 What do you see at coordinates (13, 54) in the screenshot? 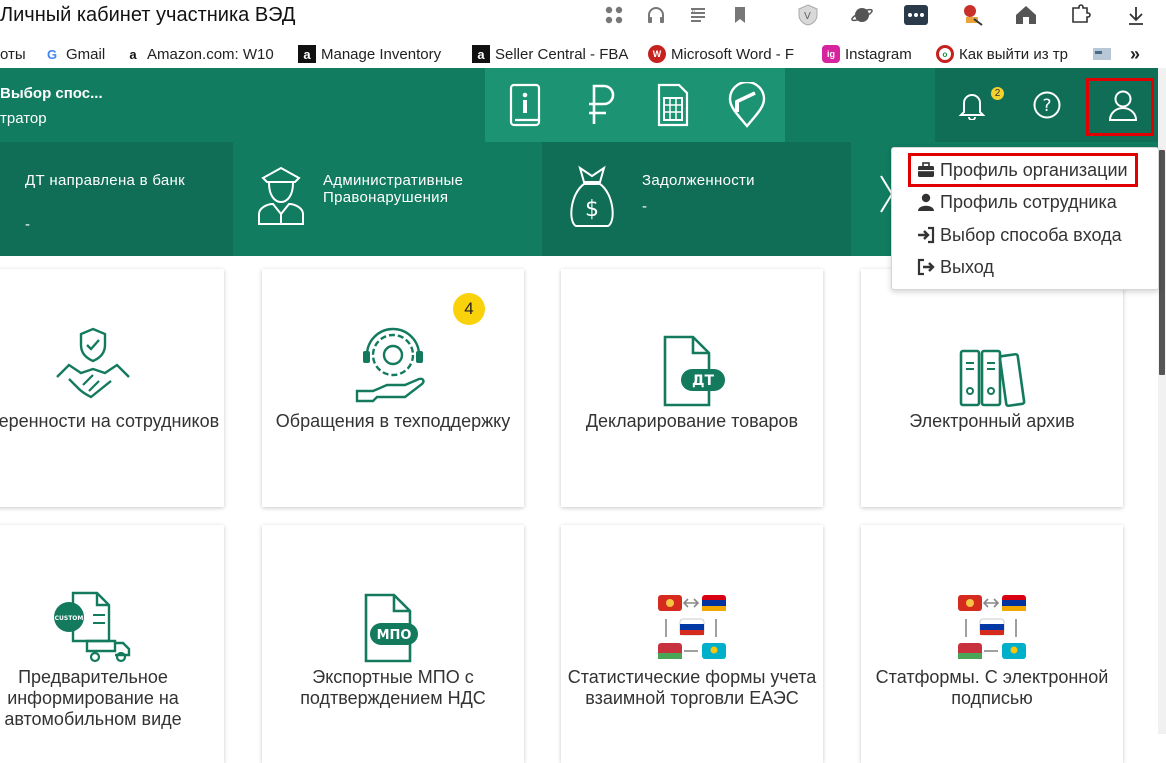
I see `bookmark-label: оты` at bounding box center [13, 54].